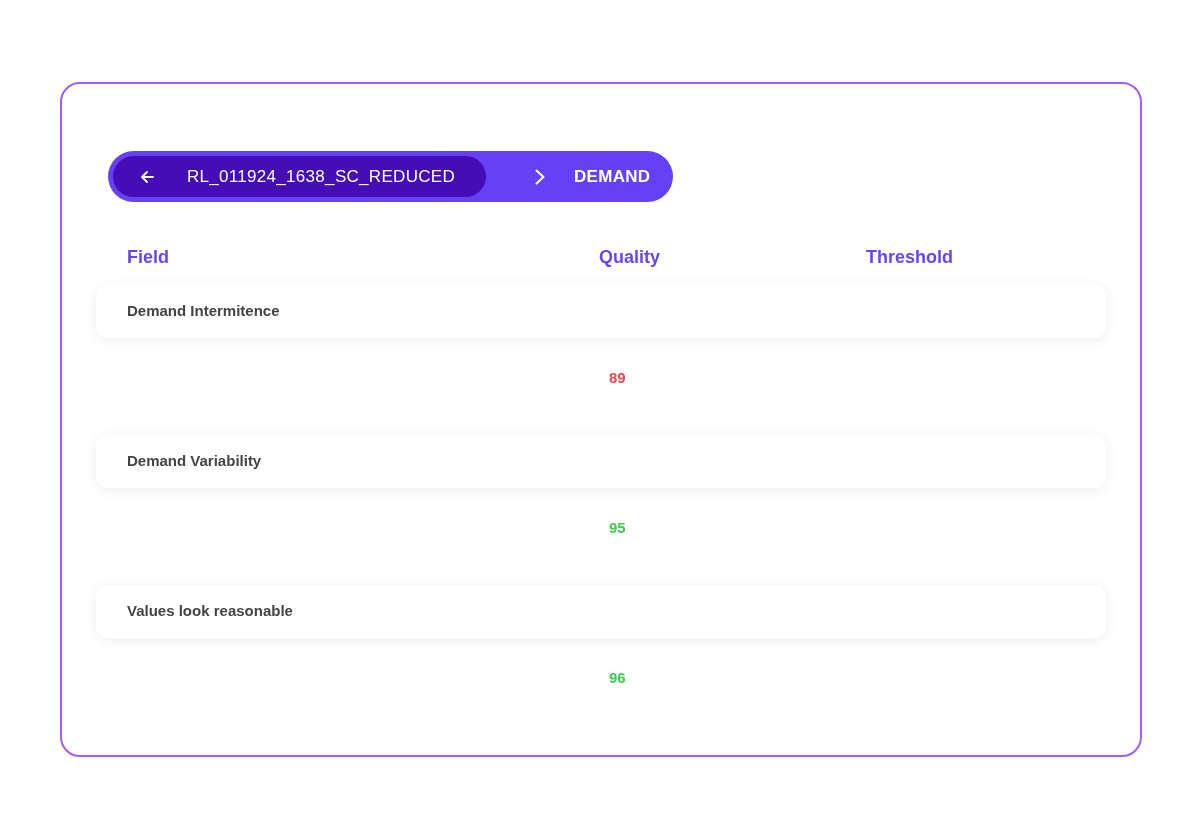  Describe the element at coordinates (299, 176) in the screenshot. I see `dataset-back-button: RL_011924_1638_SC_REDUCED` at that location.